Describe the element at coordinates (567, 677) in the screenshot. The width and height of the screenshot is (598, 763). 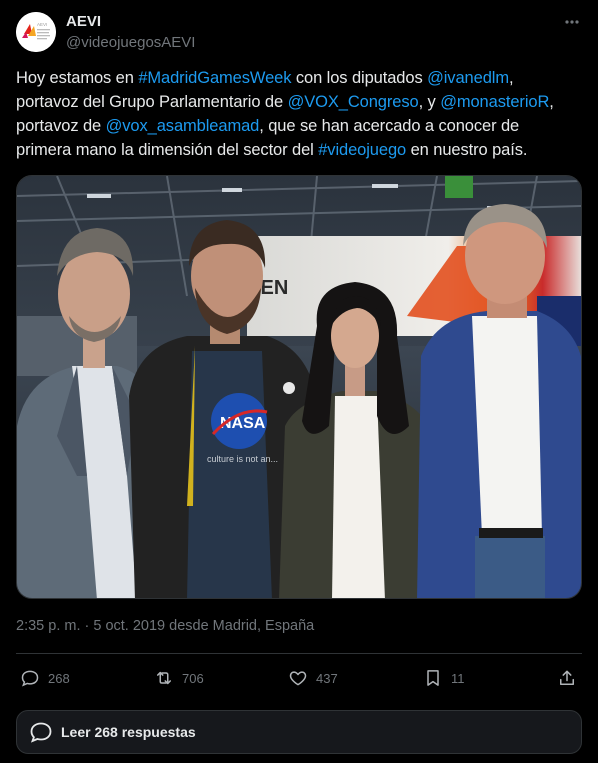
I see `share-icon` at that location.